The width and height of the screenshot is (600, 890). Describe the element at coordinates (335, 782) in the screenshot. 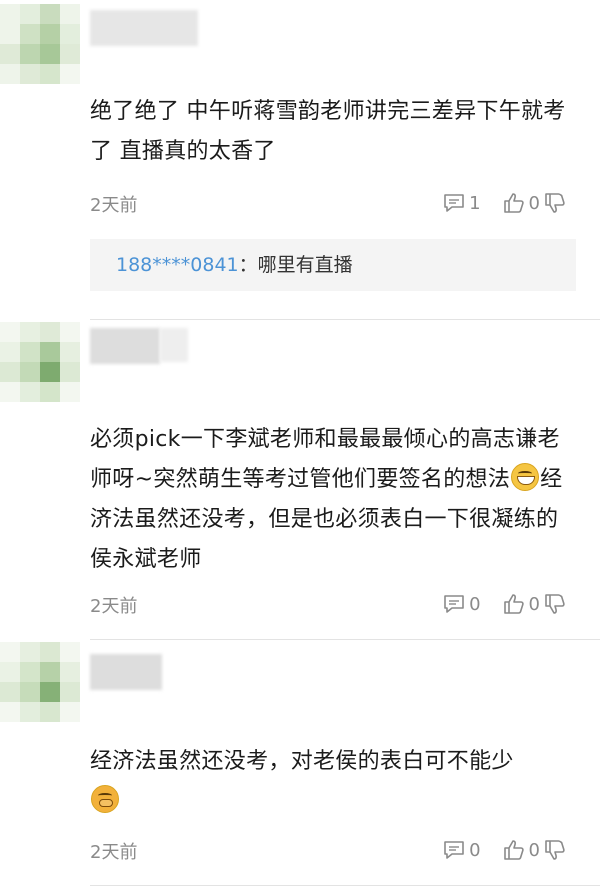

I see `comment-text: 经济法虽然还没考，对老侯的表白可不能少` at that location.